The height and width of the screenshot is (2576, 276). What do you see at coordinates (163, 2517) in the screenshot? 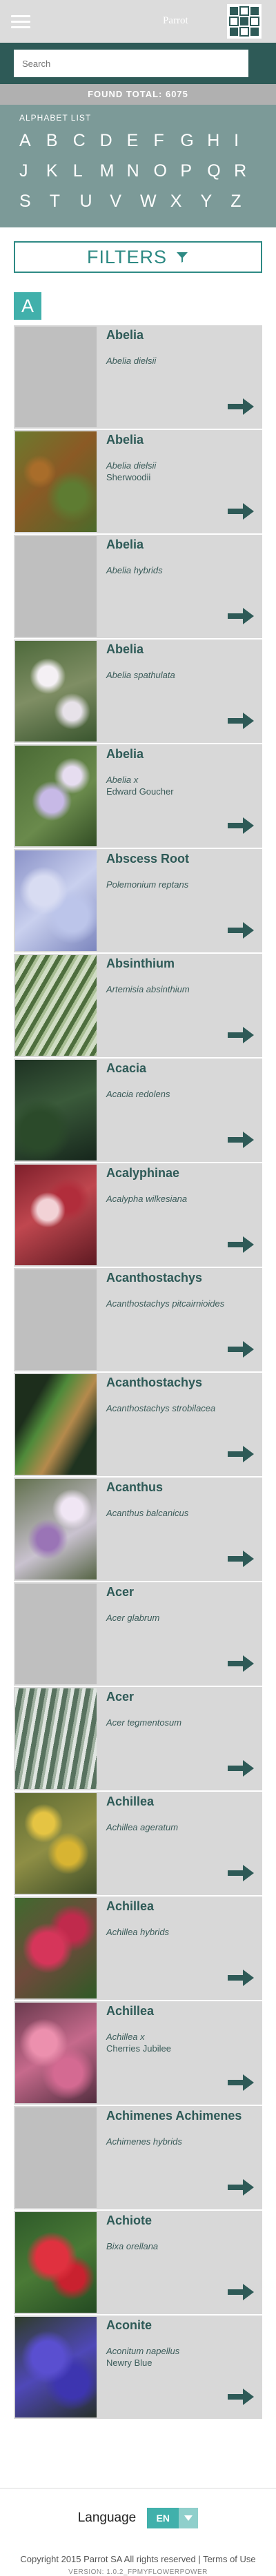
I see `language-value: EN` at bounding box center [163, 2517].